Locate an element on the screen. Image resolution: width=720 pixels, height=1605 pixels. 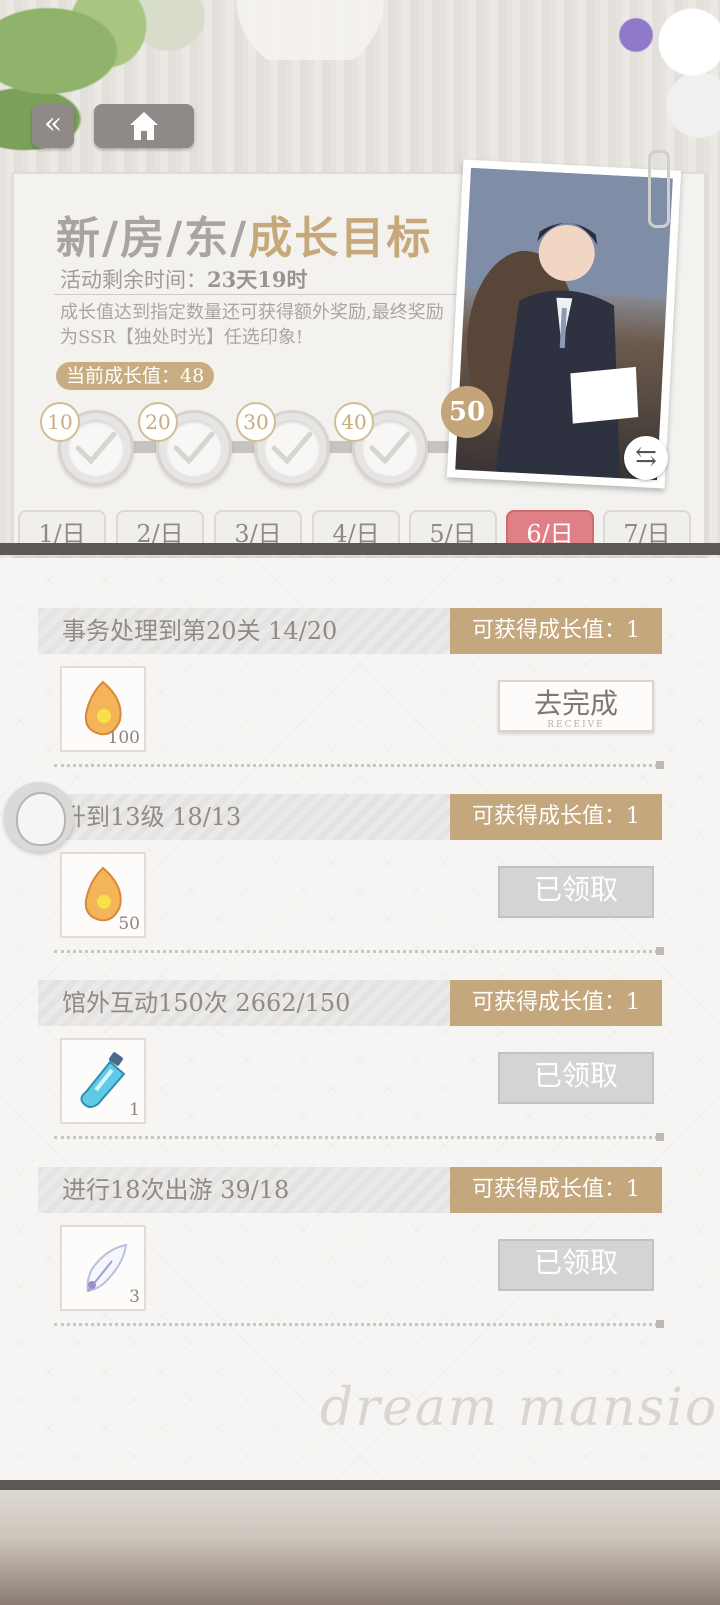
divider is located at coordinates (259, 294).